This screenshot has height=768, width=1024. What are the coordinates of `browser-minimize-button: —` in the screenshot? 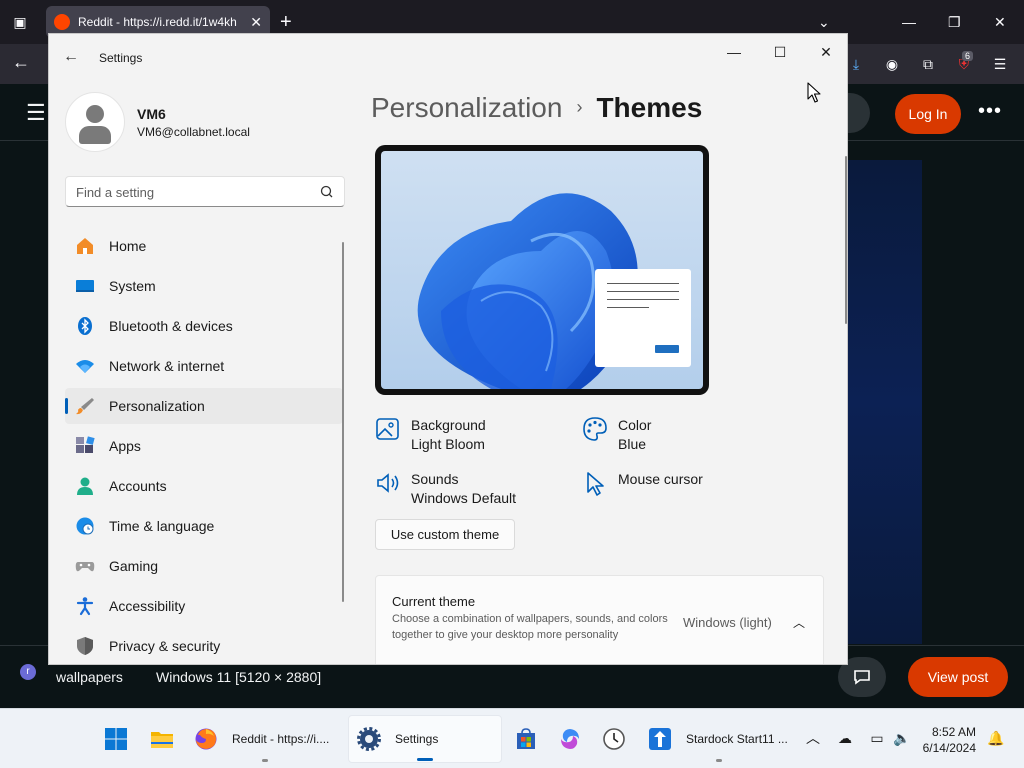 It's located at (909, 22).